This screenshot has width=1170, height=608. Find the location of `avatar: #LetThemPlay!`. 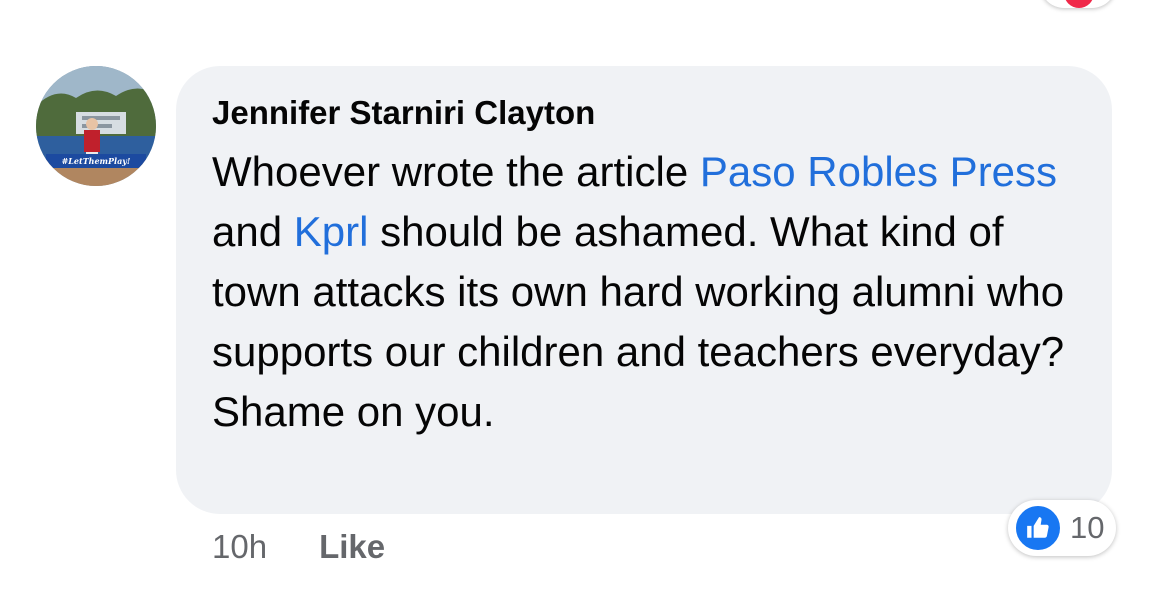

avatar: #LetThemPlay! is located at coordinates (96, 126).